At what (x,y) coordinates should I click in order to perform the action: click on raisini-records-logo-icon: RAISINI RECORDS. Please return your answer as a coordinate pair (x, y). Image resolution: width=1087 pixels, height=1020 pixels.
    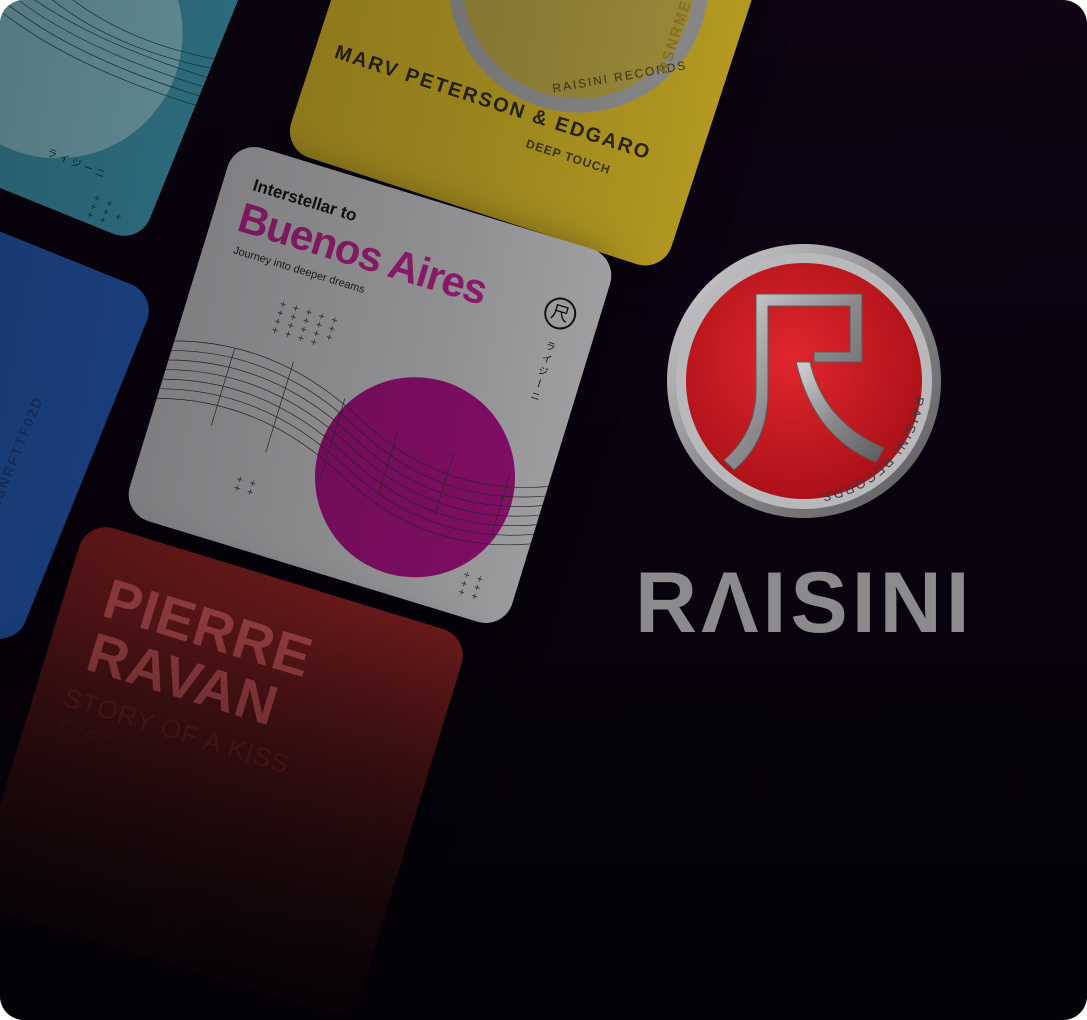
    Looking at the image, I should click on (804, 381).